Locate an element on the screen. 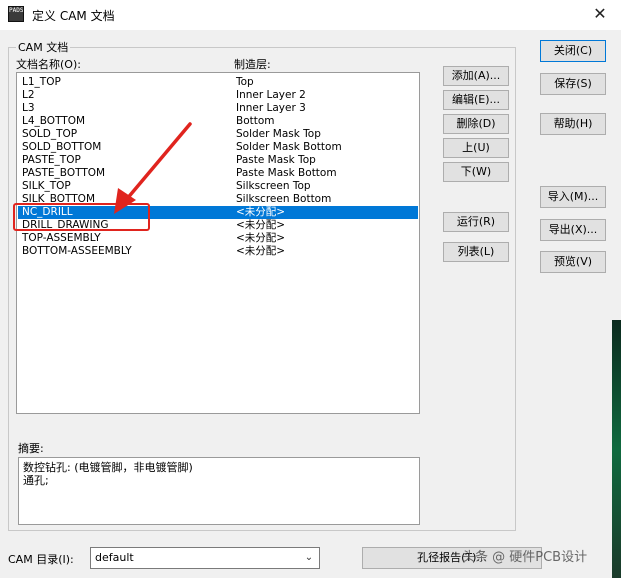  document-name: TOP-ASSEMBLY is located at coordinates (61, 238).